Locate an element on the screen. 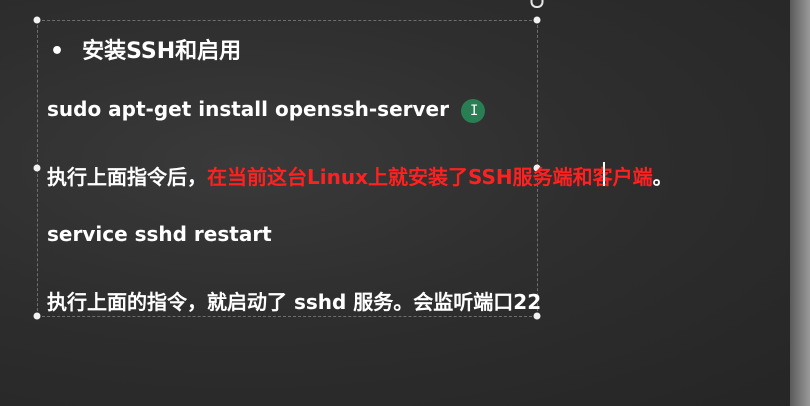 This screenshot has height=406, width=810. resize-handle-middle-left is located at coordinates (37, 168).